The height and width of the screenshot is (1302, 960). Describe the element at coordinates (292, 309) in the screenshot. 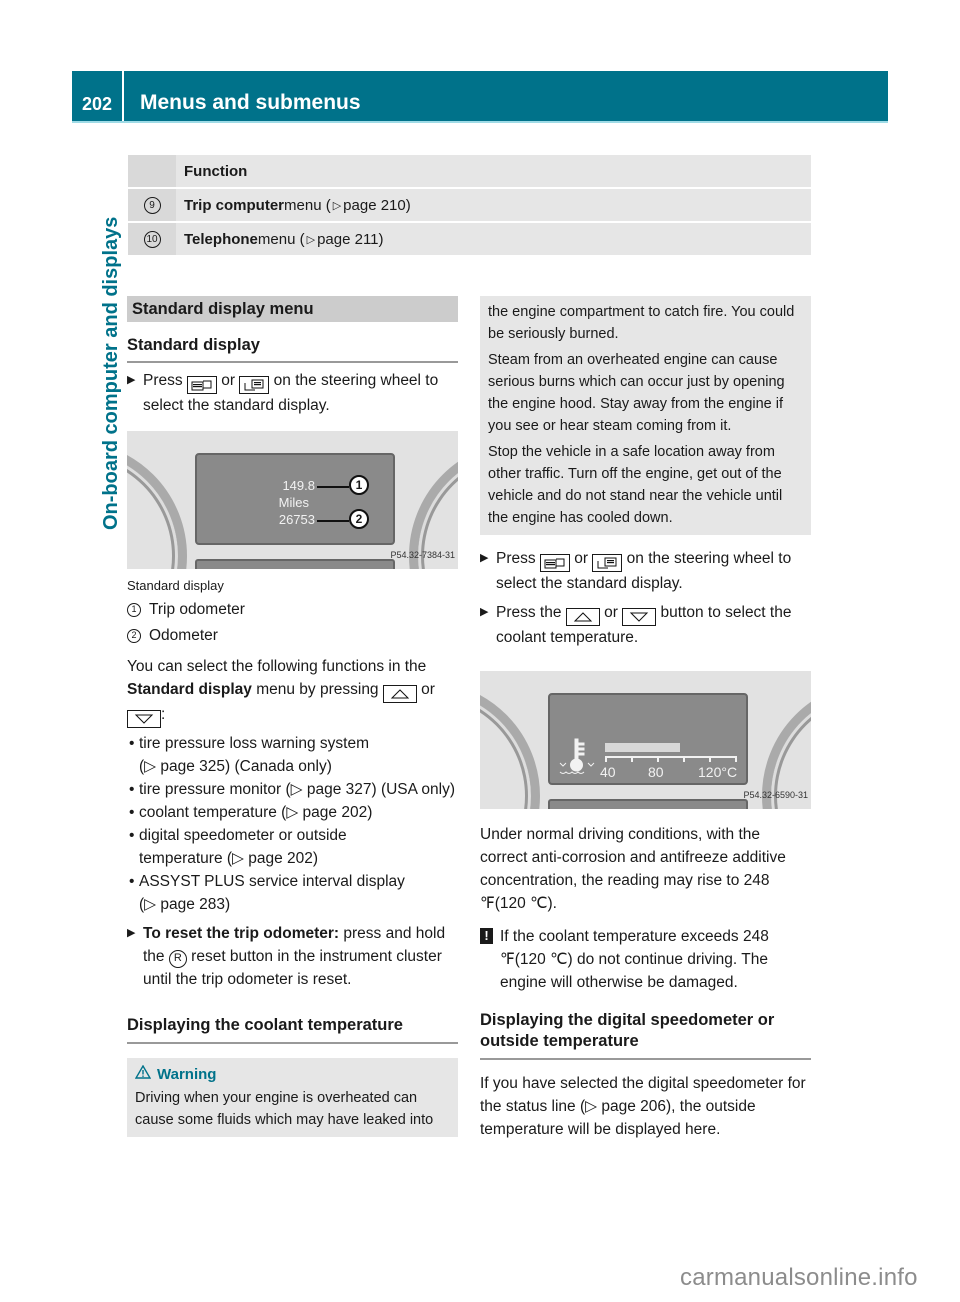

I see `section-title: Standard display menu` at that location.